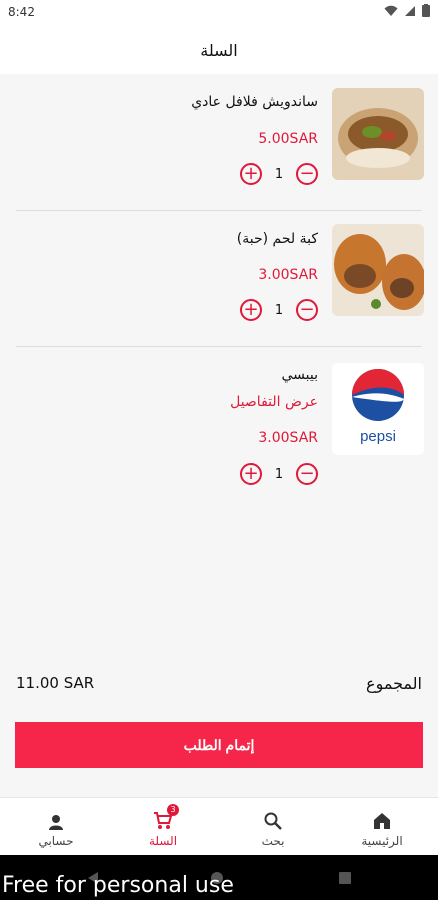 Image resolution: width=438 pixels, height=900 pixels. Describe the element at coordinates (219, 13) in the screenshot. I see `status-bar: 8:42` at that location.